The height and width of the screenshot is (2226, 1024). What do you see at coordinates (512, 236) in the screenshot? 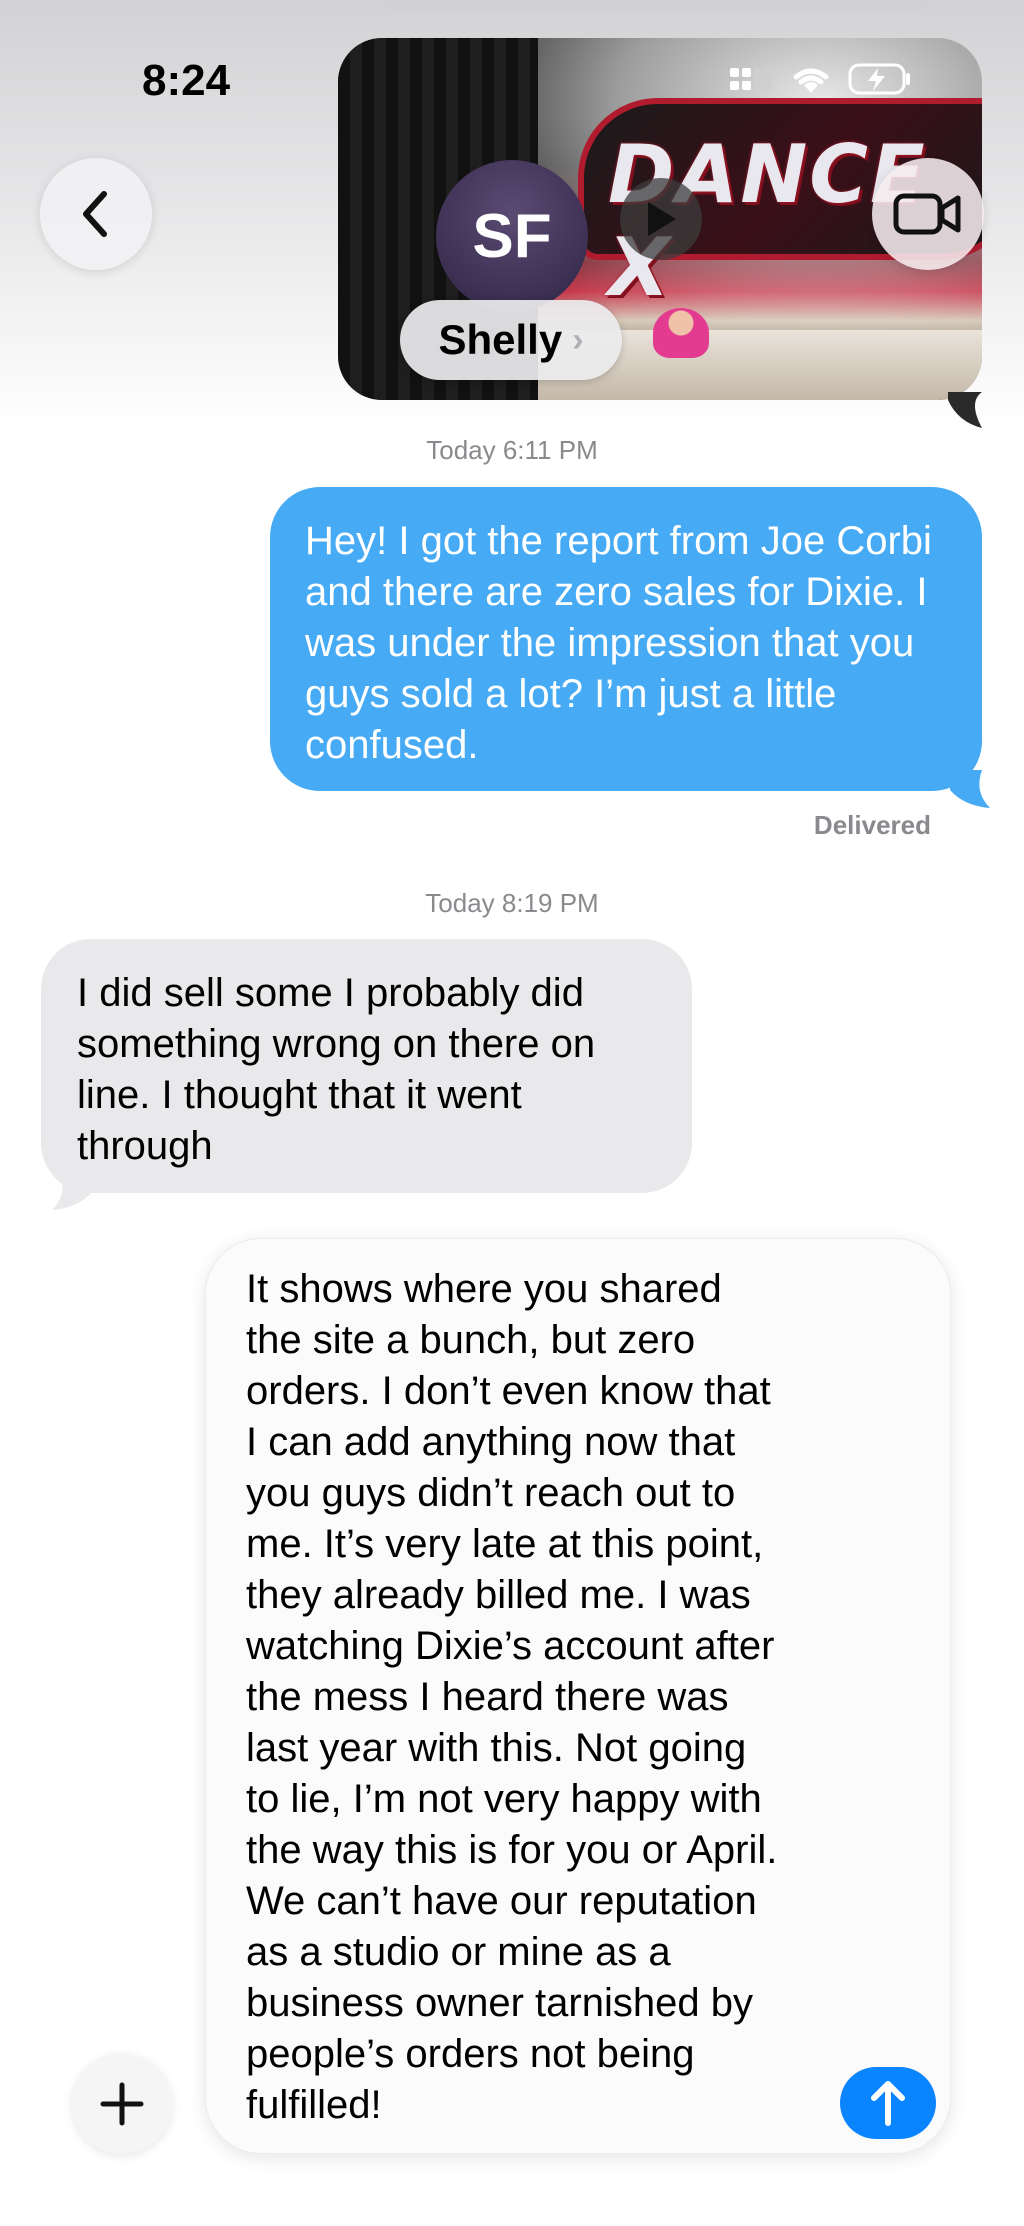
I see `contact-avatar: SF` at bounding box center [512, 236].